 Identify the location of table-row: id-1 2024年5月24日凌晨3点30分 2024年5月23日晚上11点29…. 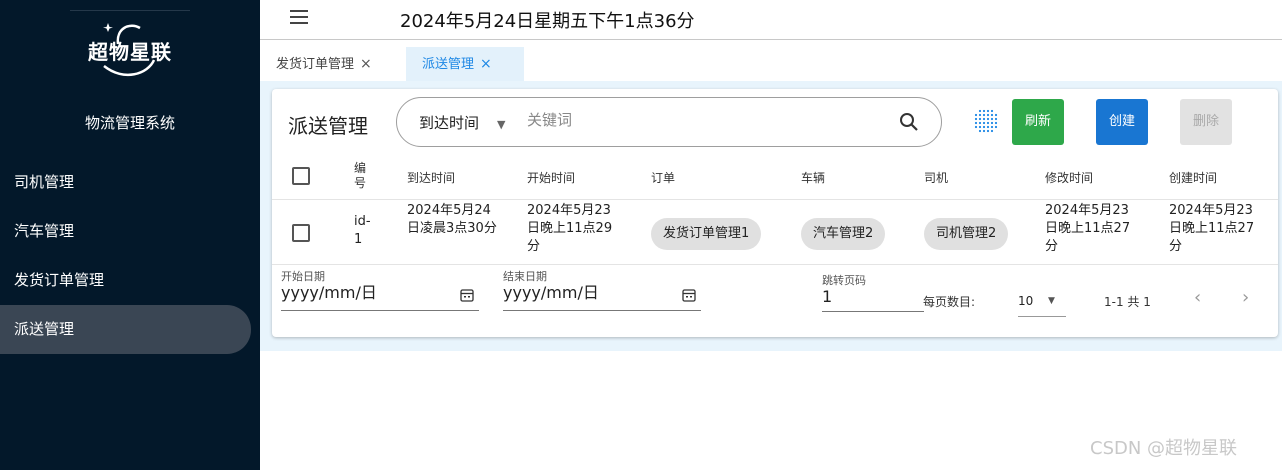
(775, 232).